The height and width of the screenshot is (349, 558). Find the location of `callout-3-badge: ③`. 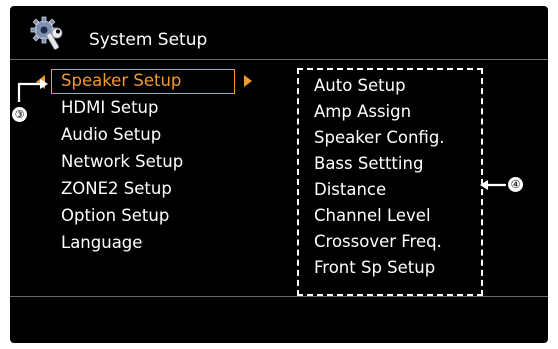

callout-3-badge: ③ is located at coordinates (19, 114).